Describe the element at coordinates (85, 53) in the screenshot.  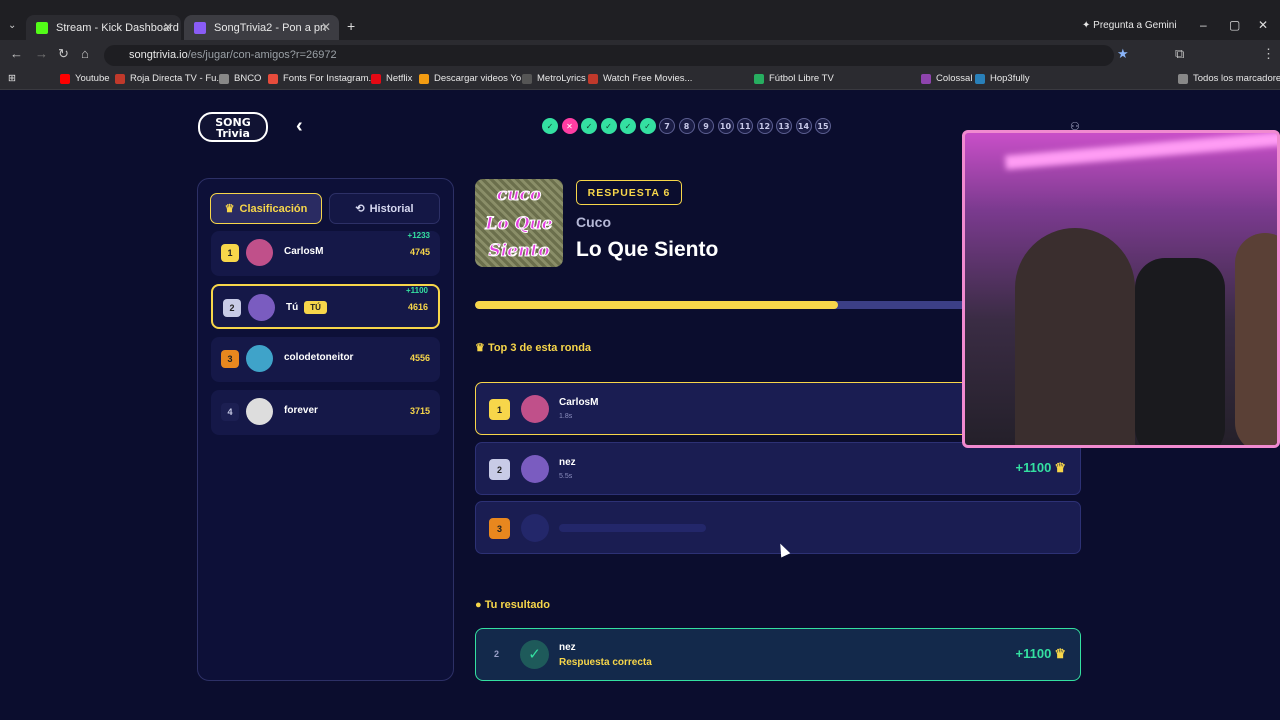
I see `home-icon: ⌂` at that location.